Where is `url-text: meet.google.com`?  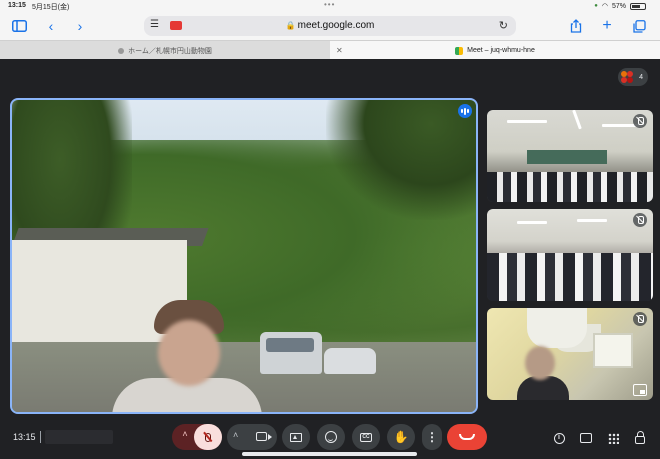 url-text: meet.google.com is located at coordinates (336, 25).